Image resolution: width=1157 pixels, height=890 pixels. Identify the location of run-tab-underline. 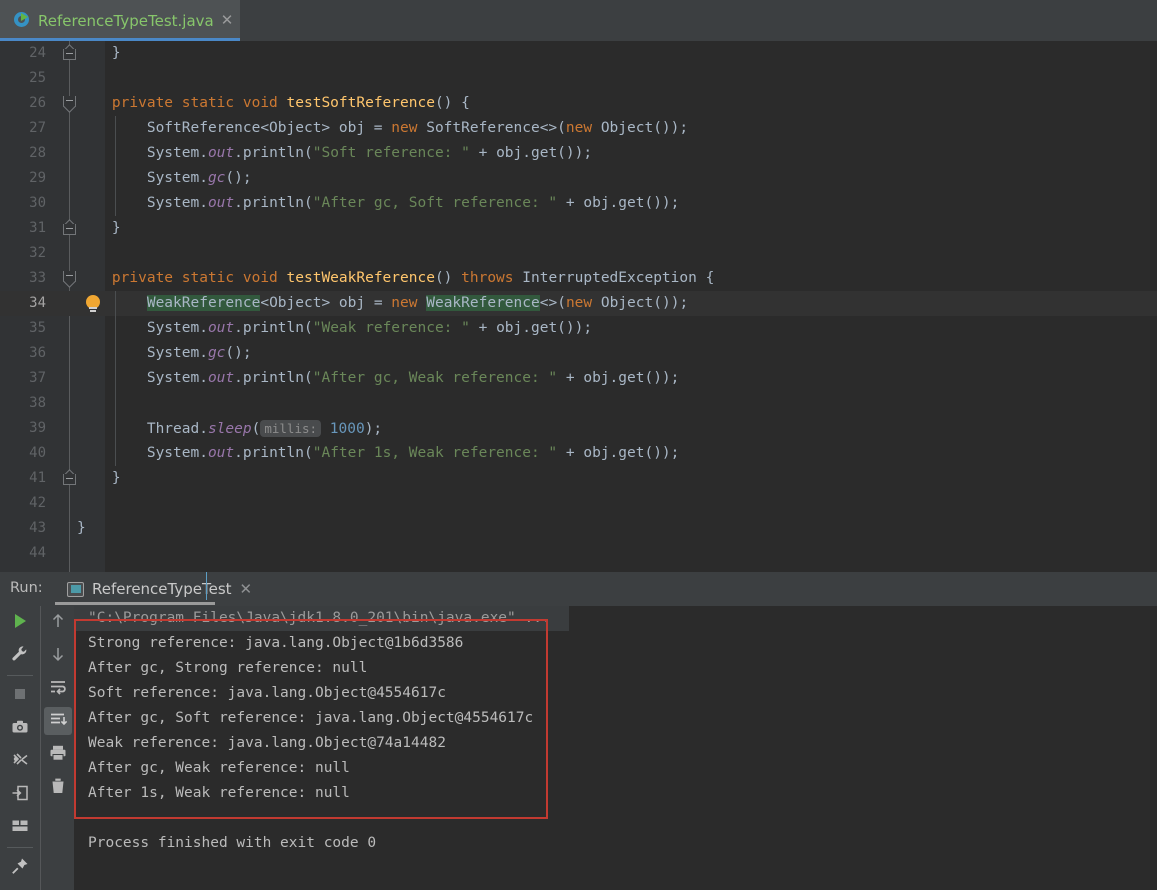
(135, 603).